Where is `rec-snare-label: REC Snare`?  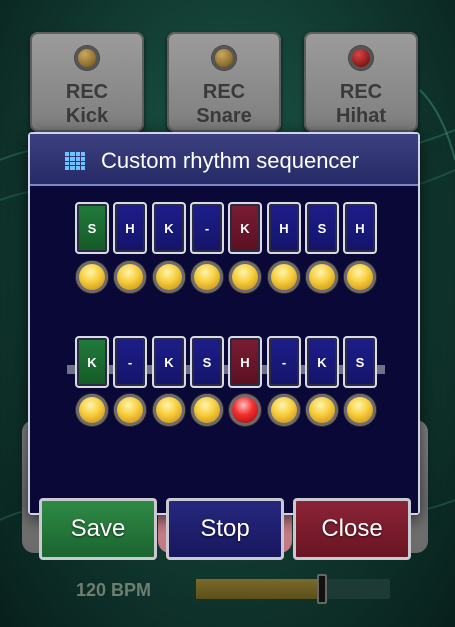 rec-snare-label: REC Snare is located at coordinates (224, 104).